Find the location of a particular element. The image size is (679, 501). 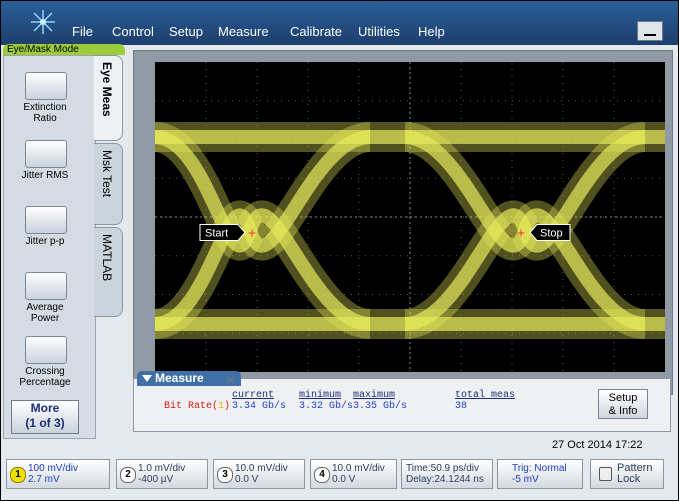

channel-4-setting: 4 10.0 mV/div 0.0 V is located at coordinates (353, 474).